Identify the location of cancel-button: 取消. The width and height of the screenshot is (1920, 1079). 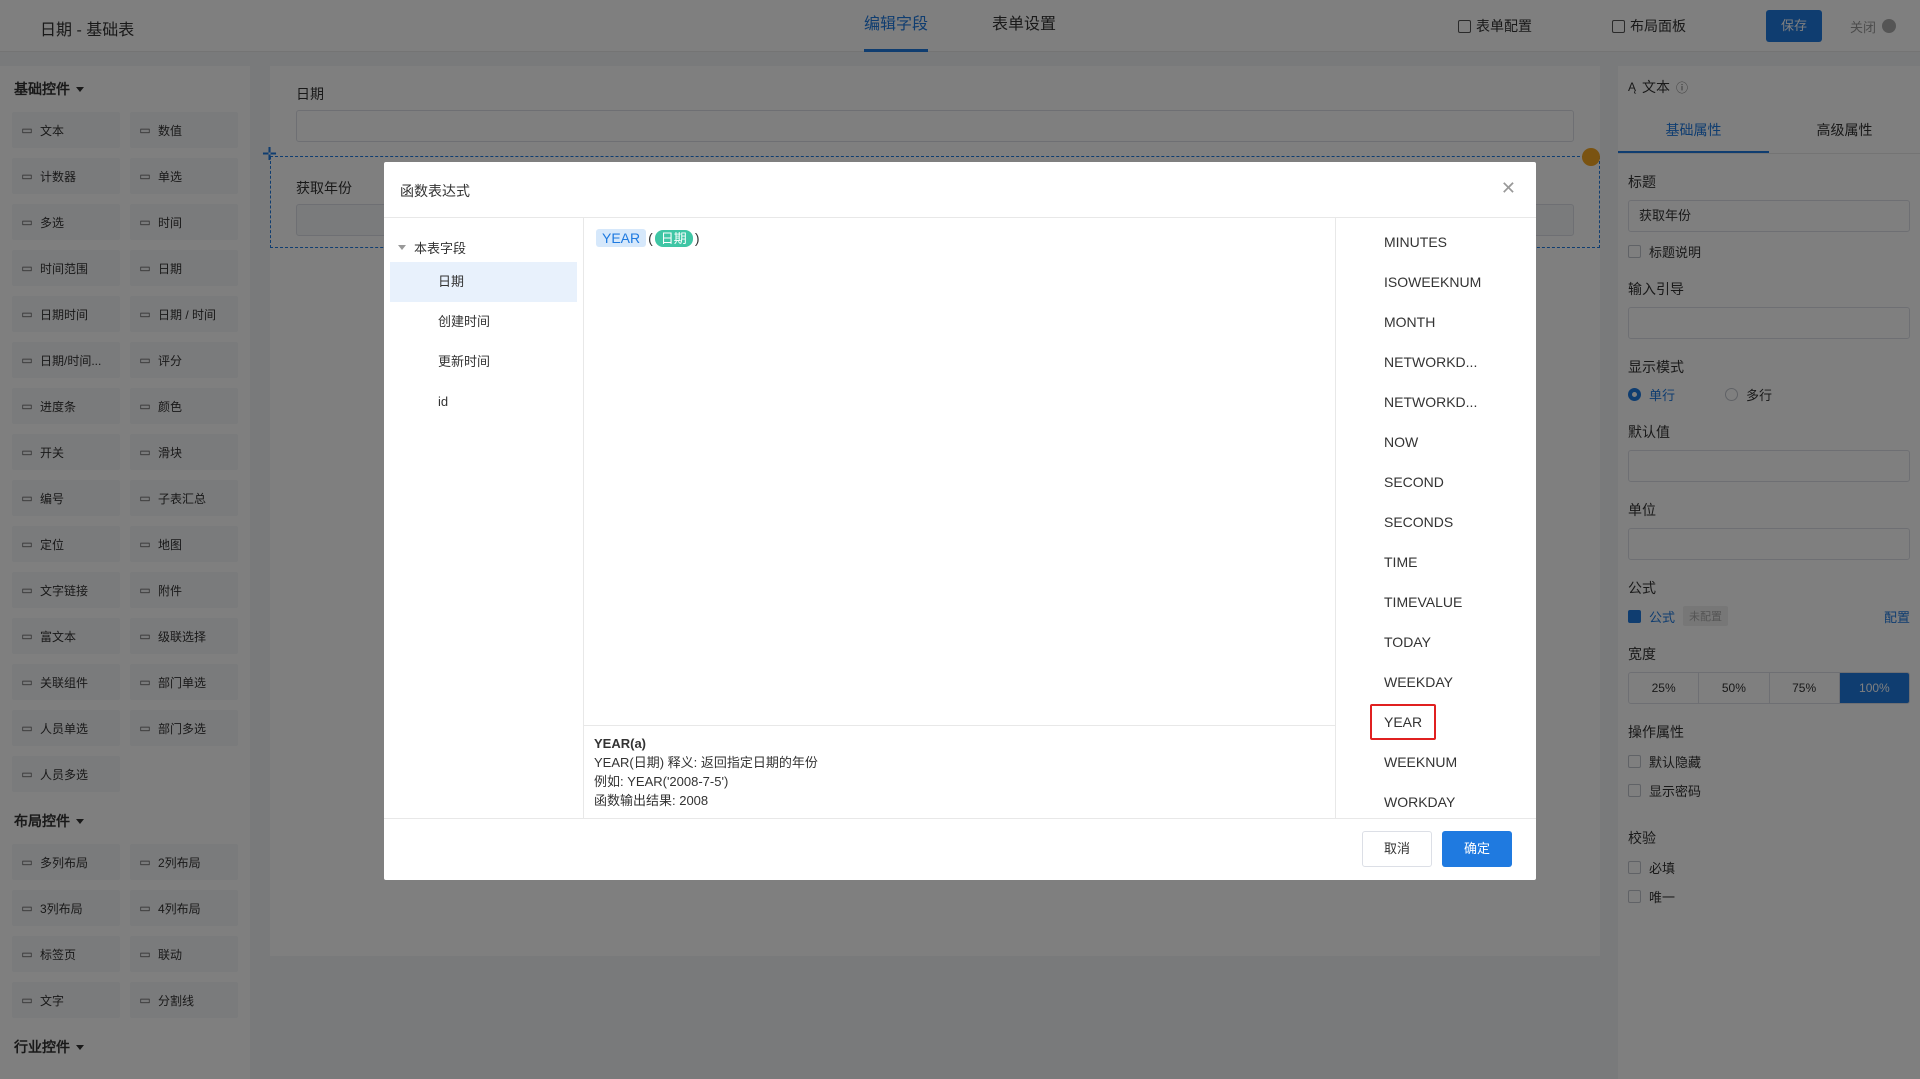
(1397, 849).